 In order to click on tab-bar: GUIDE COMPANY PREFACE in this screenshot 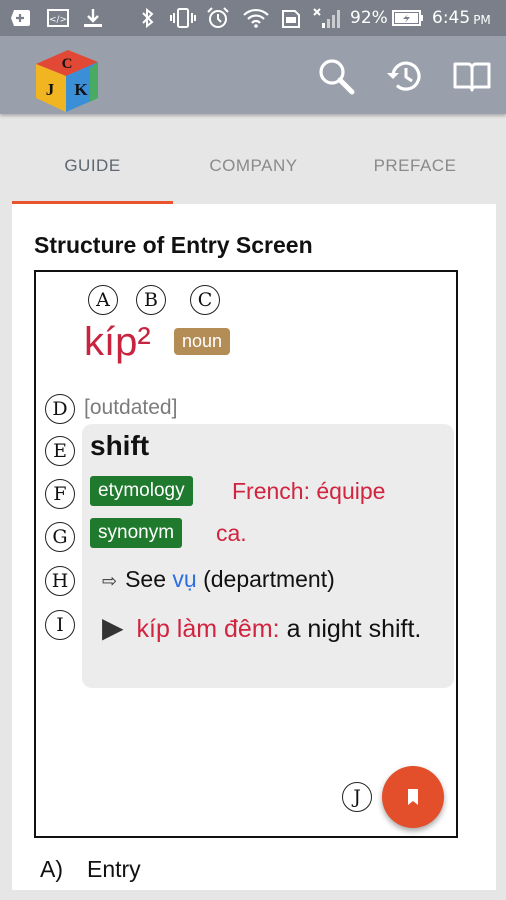, I will do `click(254, 166)`.